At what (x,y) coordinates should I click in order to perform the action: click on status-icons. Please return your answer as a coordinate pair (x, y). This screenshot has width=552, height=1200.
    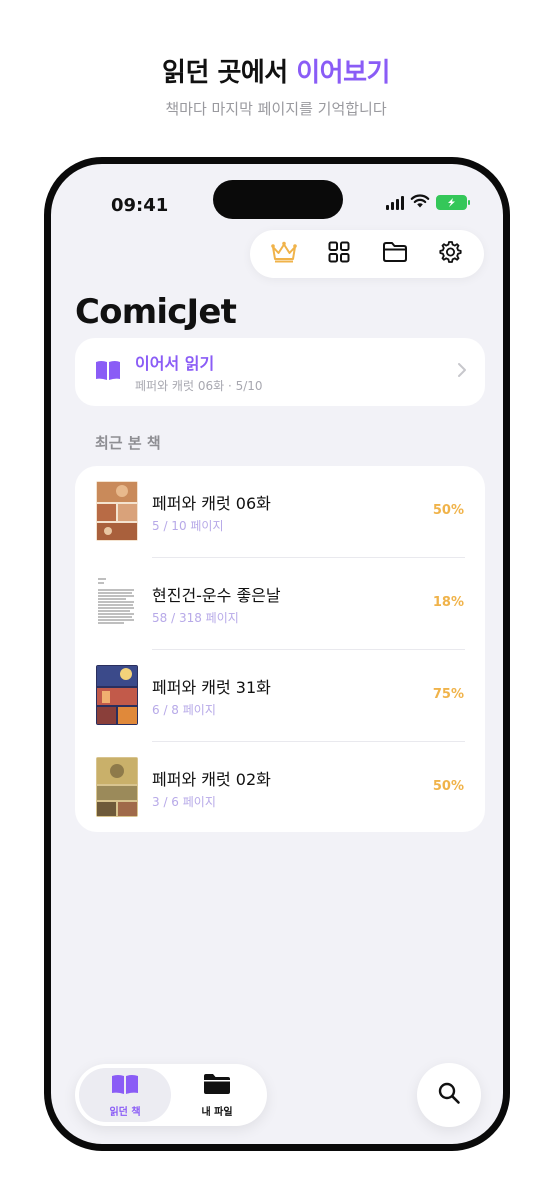
    Looking at the image, I should click on (428, 202).